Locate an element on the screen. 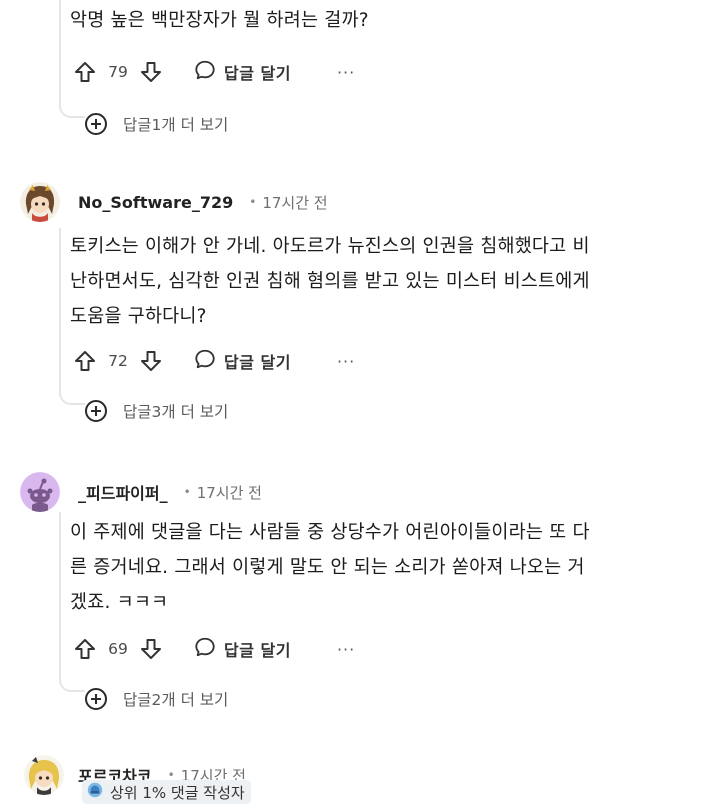  vote-count: 72 is located at coordinates (118, 361).